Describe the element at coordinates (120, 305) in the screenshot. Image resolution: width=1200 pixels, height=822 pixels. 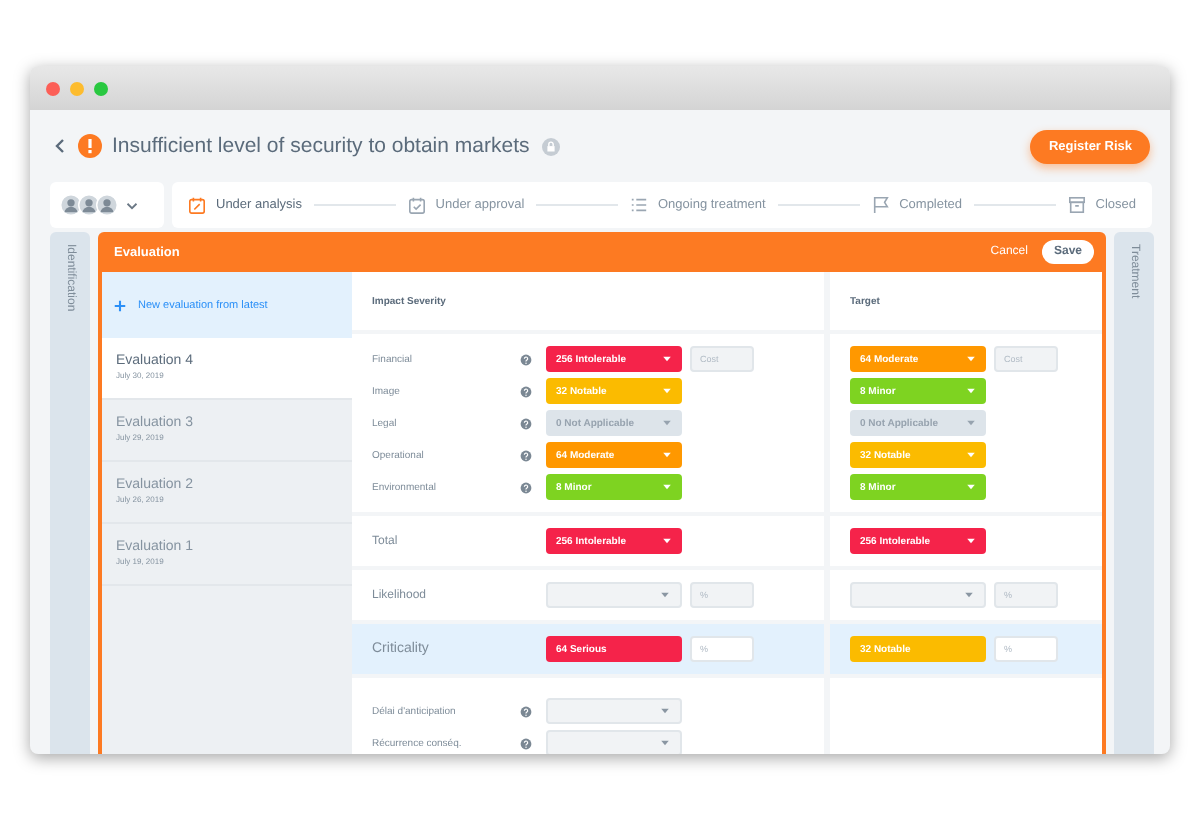
I see `plus-icon` at that location.